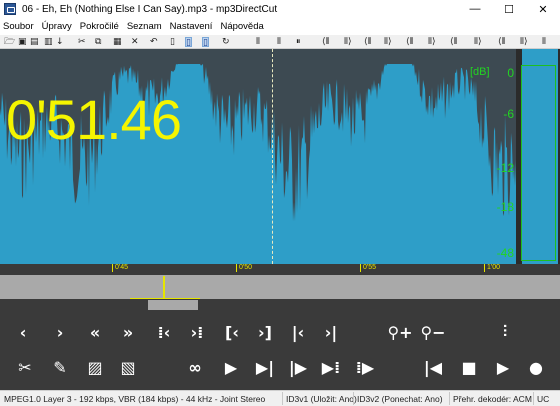 The width and height of the screenshot is (560, 406). I want to click on cut-button: ✂, so click(25, 367).